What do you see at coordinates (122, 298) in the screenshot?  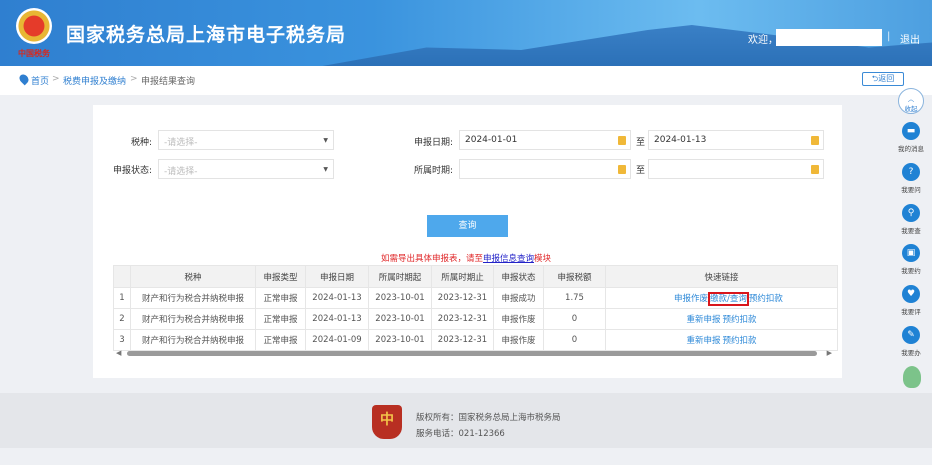 I see `row-index: 1` at bounding box center [122, 298].